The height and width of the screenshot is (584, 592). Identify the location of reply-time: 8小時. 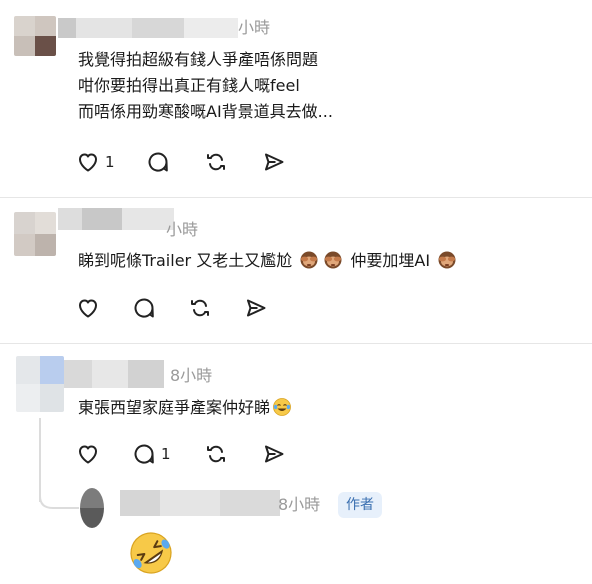
(299, 504).